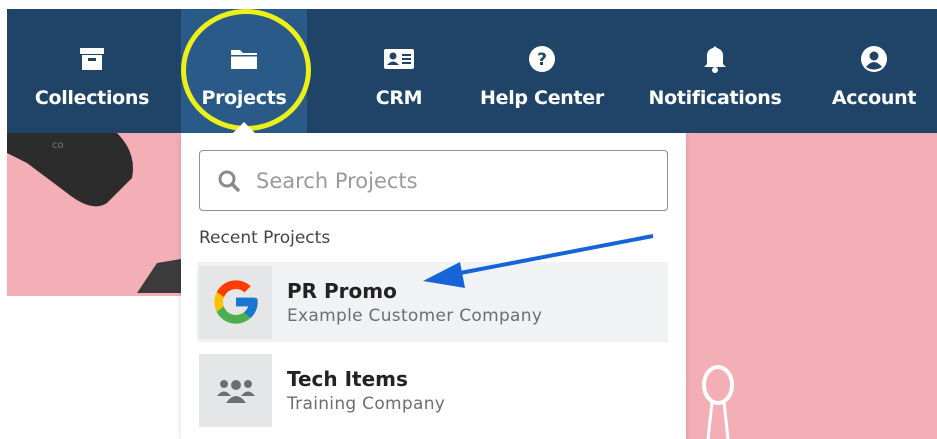 Image resolution: width=937 pixels, height=439 pixels. I want to click on background-keychain-image, so click(718, 402).